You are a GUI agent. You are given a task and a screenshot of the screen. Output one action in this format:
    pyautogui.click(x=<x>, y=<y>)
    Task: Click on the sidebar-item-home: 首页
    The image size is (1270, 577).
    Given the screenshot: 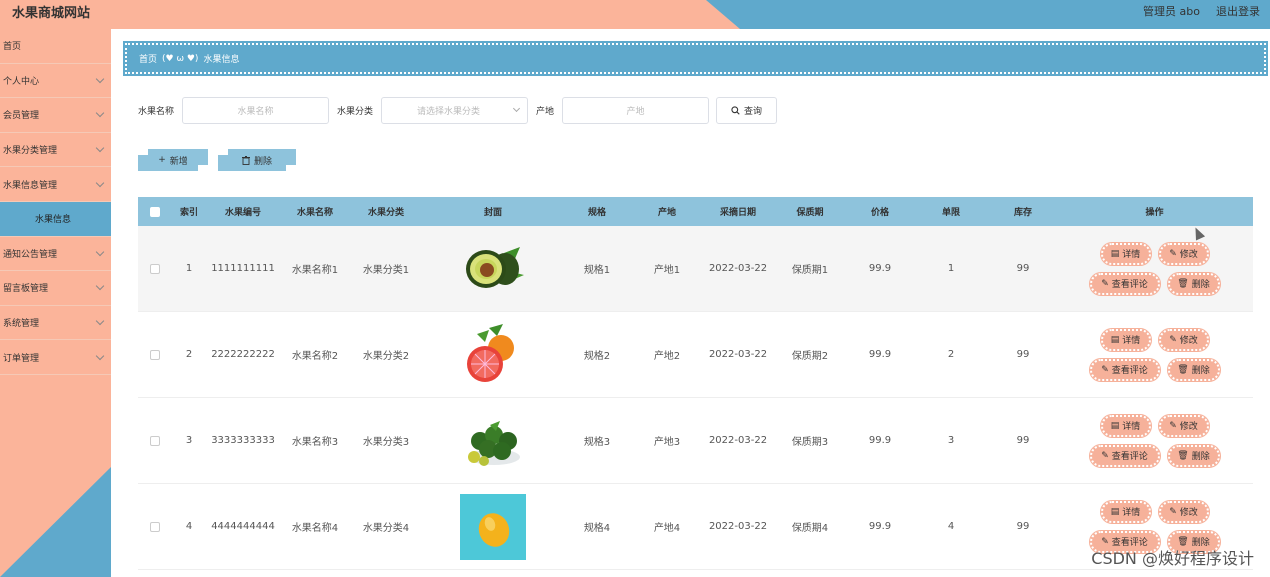 What is the action you would take?
    pyautogui.click(x=55, y=46)
    